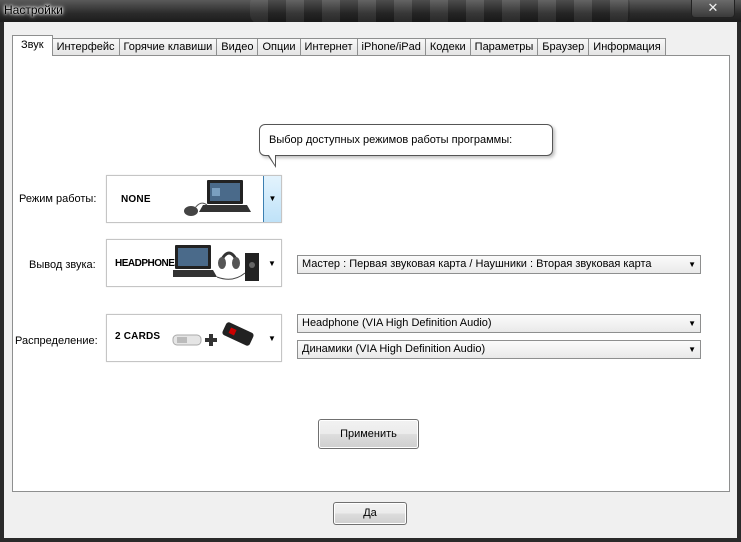  Describe the element at coordinates (397, 323) in the screenshot. I see `primary-device-value: Headphone (VIA High Definition Audio)` at that location.